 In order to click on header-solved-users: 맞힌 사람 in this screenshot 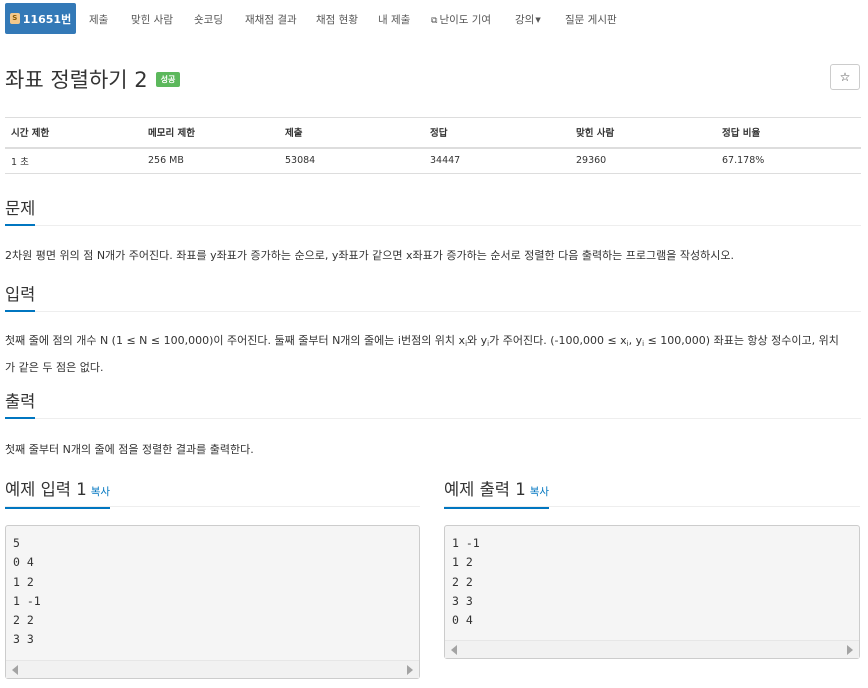, I will do `click(643, 133)`.